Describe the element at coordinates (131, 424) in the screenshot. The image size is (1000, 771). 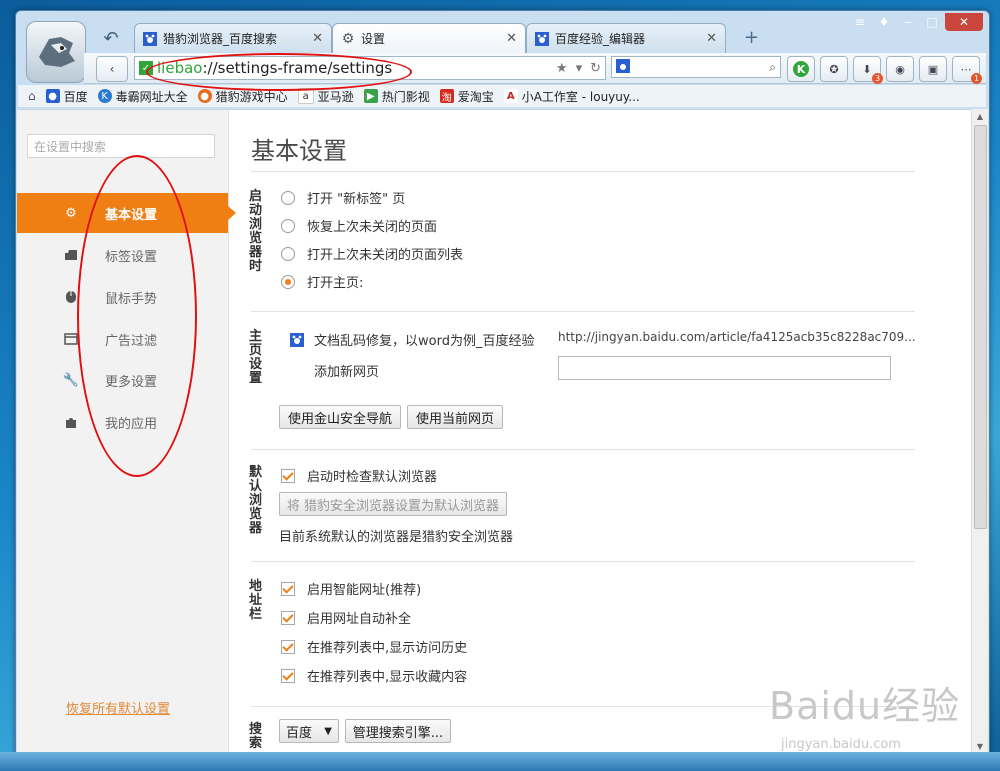
I see `sidebar-item-label: 我的应用` at that location.